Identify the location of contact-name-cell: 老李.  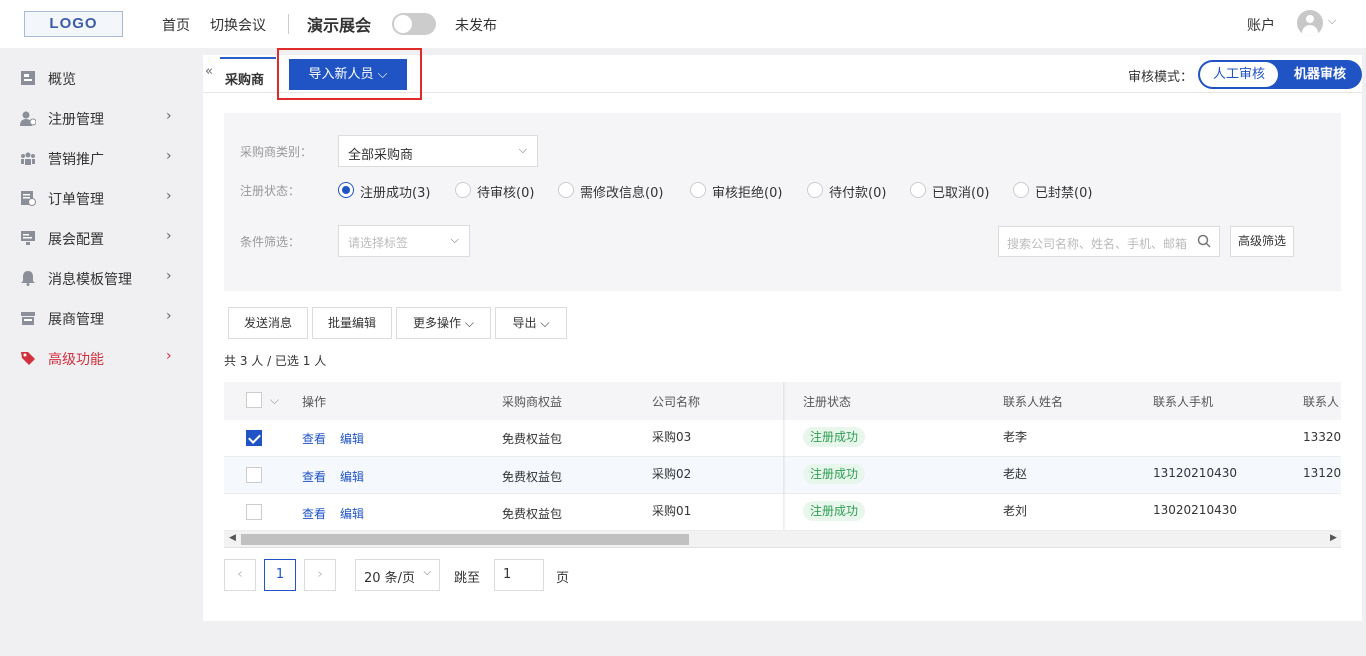
(1015, 437).